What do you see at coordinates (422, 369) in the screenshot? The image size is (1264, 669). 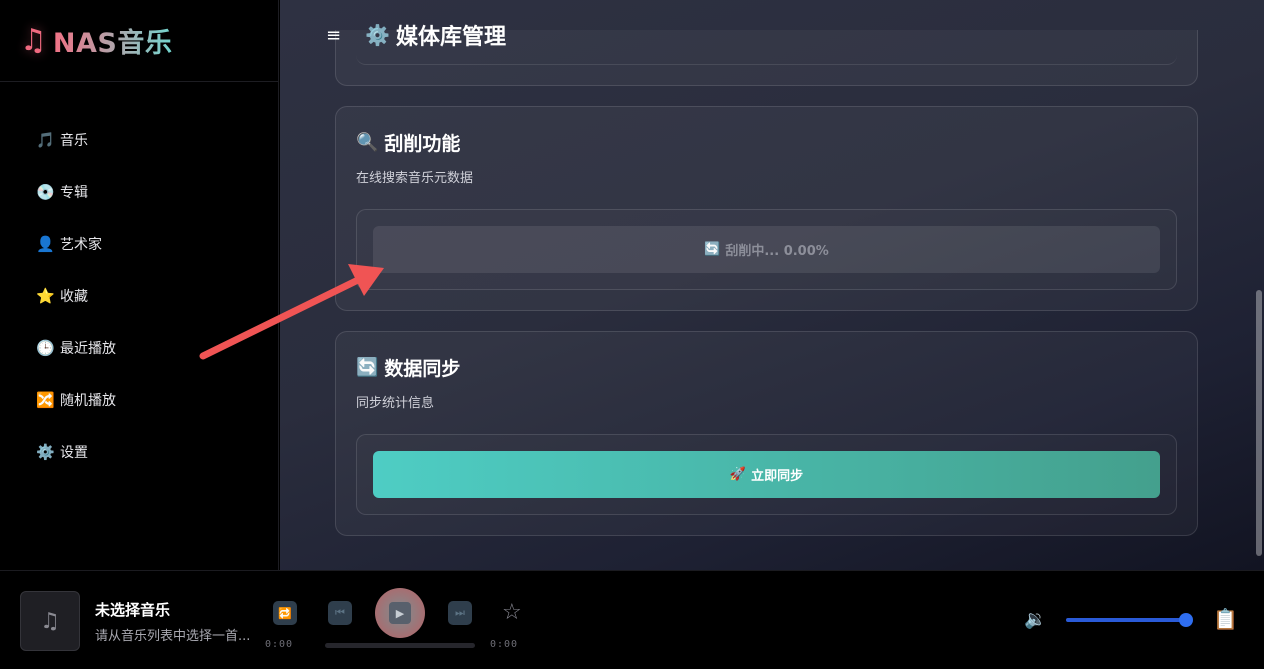 I see `sync-title-text: 数据同步` at bounding box center [422, 369].